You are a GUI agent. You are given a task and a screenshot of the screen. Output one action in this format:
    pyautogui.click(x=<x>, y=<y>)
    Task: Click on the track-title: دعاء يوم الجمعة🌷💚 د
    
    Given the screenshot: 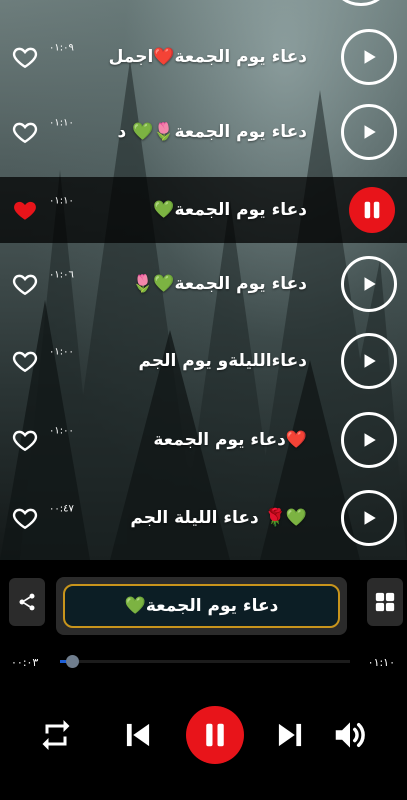 What is the action you would take?
    pyautogui.click(x=212, y=132)
    